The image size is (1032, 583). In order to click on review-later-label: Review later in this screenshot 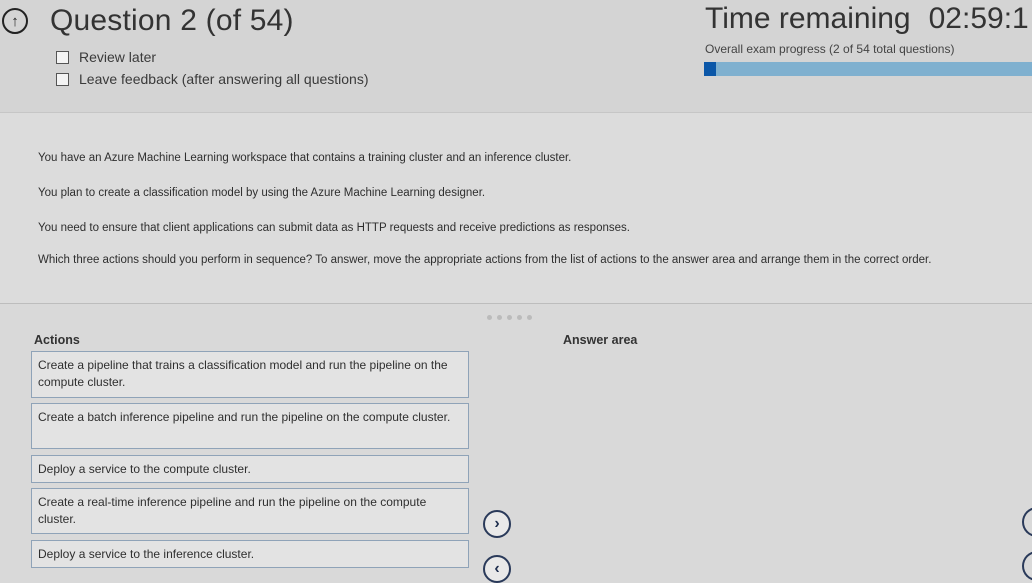, I will do `click(118, 57)`.